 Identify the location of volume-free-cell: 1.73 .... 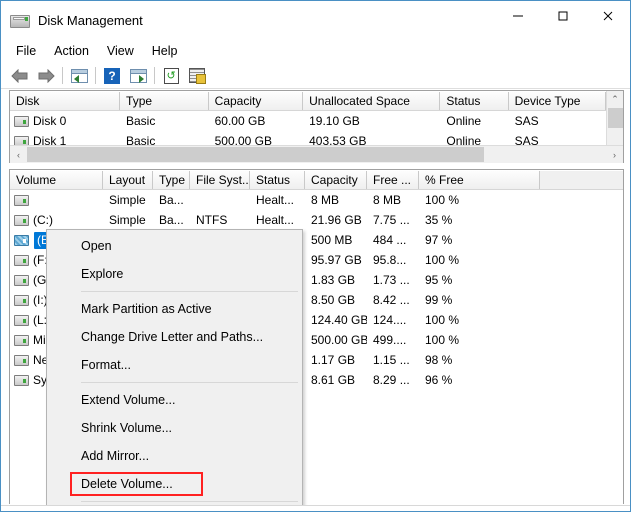
(391, 280).